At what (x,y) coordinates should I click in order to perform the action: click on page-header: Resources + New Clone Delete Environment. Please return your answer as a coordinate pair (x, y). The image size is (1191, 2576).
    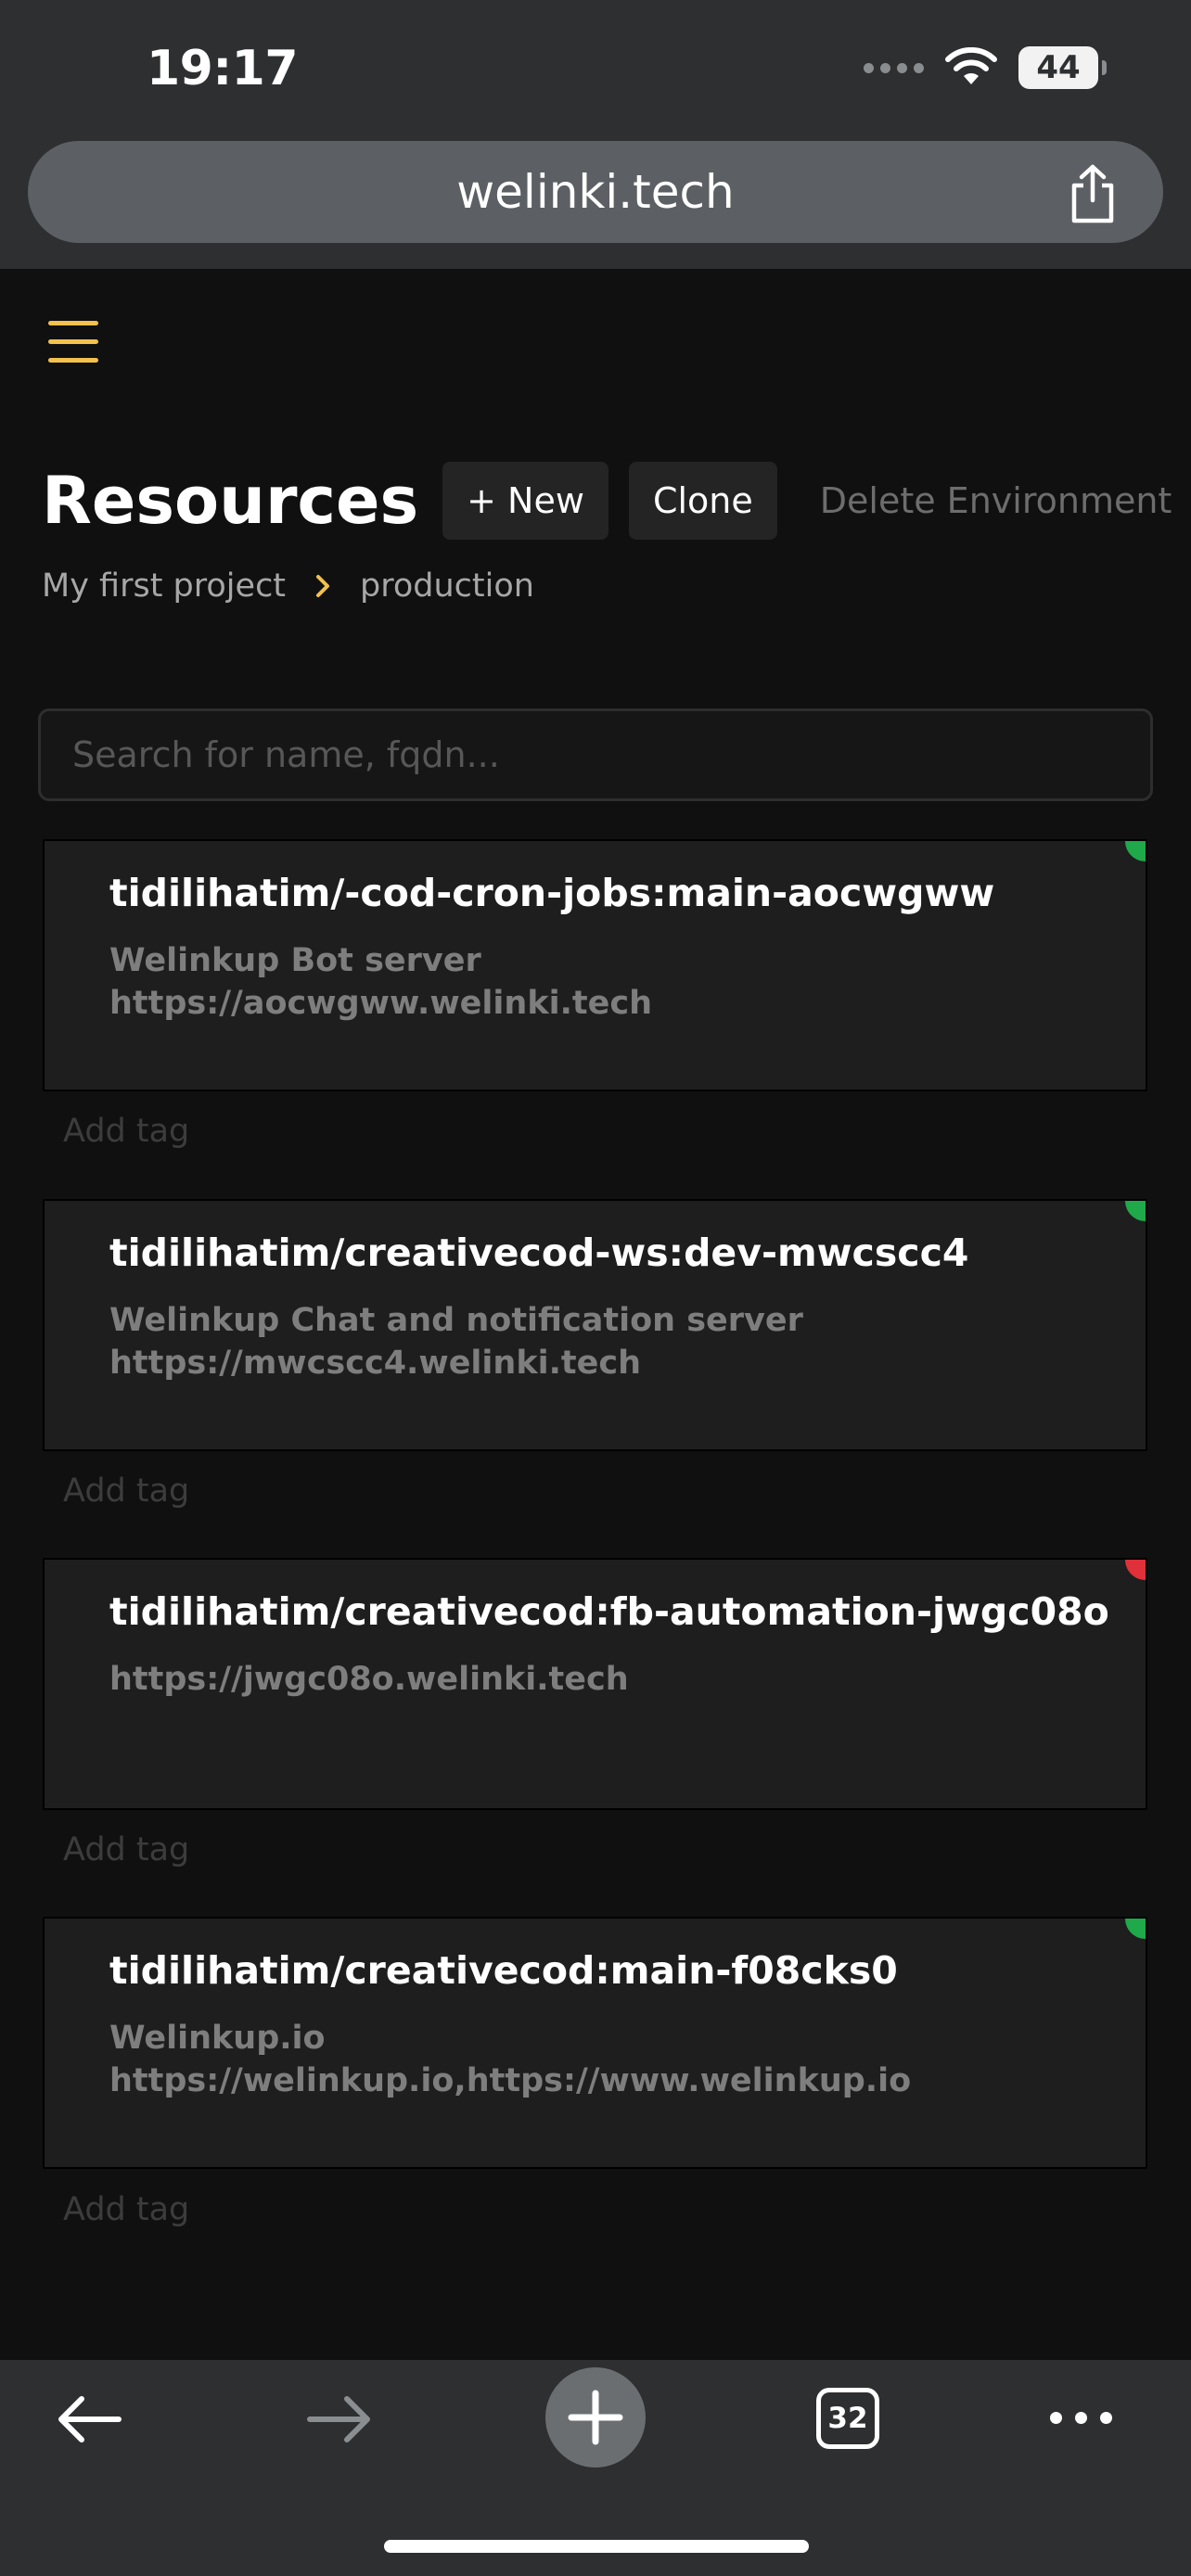
    Looking at the image, I should click on (607, 501).